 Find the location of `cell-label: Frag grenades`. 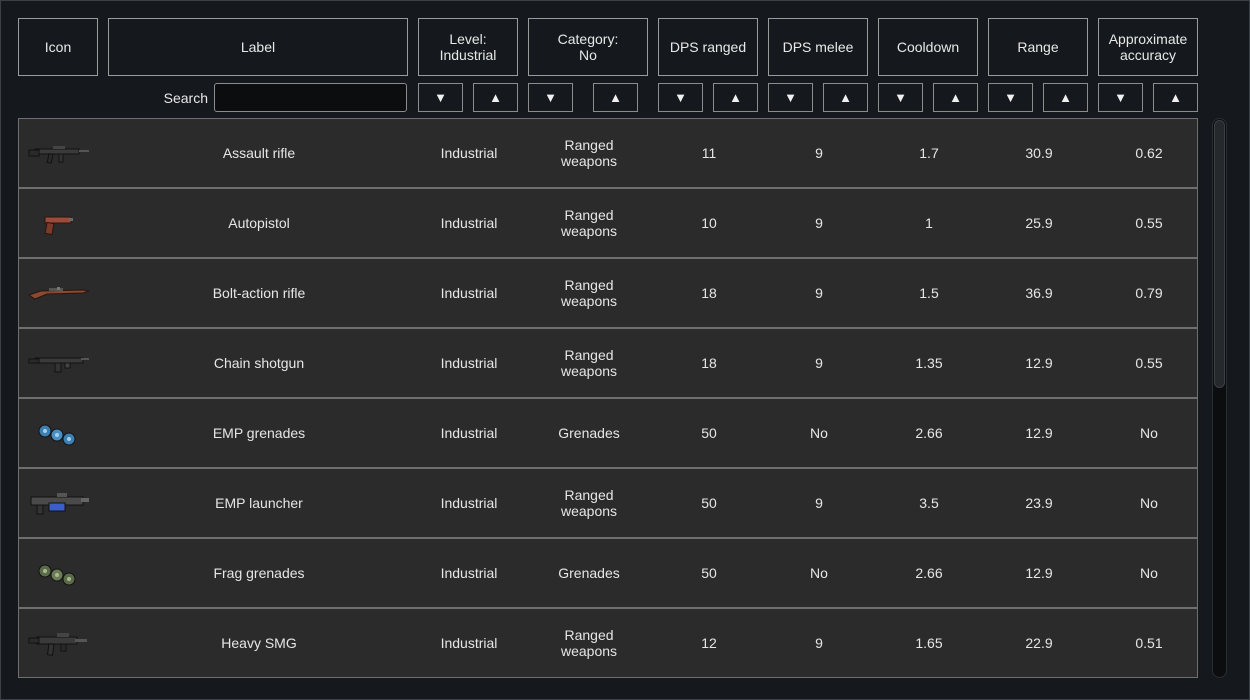

cell-label: Frag grenades is located at coordinates (259, 573).